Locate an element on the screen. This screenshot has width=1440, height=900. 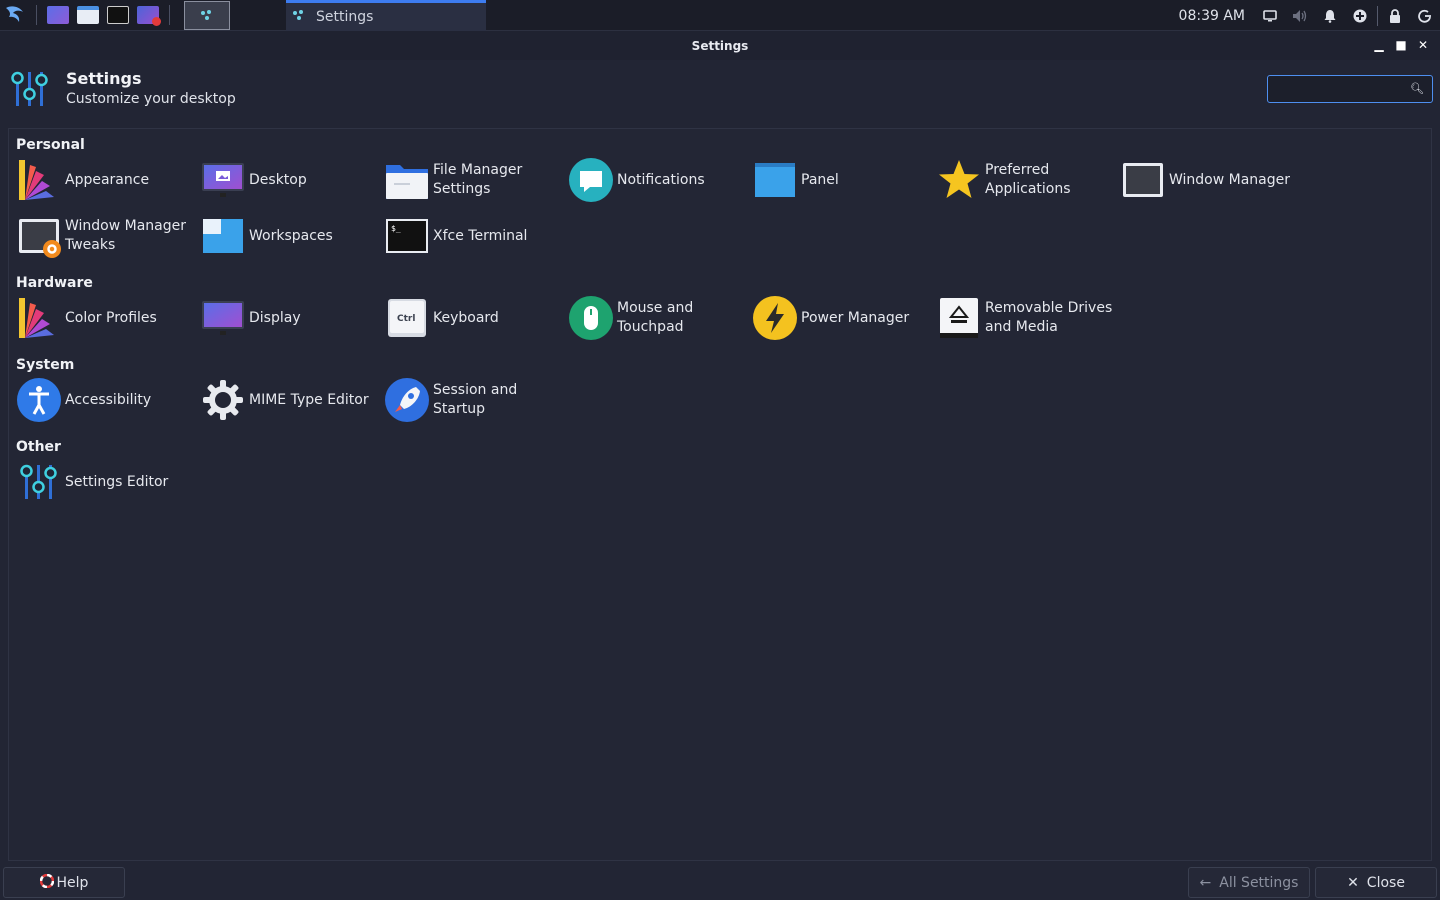
eject-icon is located at coordinates (959, 318).